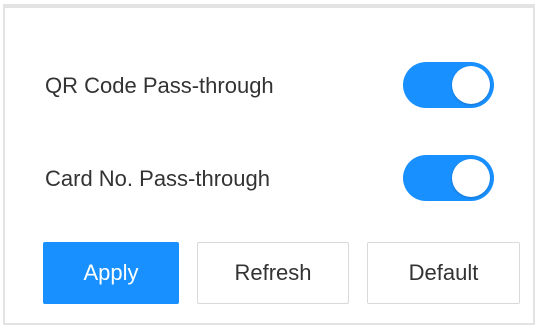 This screenshot has height=329, width=545. I want to click on card-no-pass-through-label: Card No. Pass-through, so click(157, 178).